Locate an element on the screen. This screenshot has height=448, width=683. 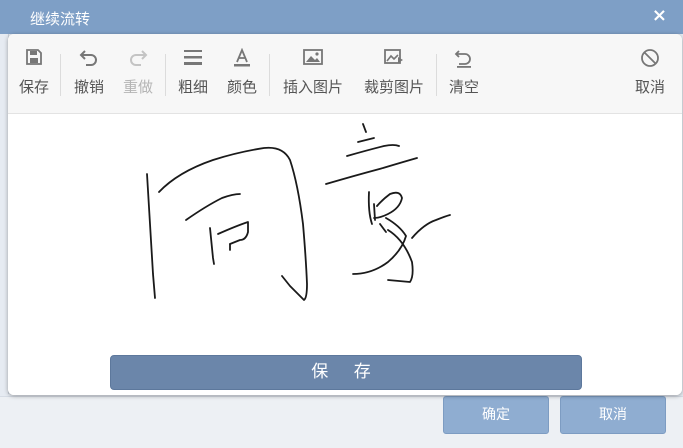
redo-icon is located at coordinates (138, 61).